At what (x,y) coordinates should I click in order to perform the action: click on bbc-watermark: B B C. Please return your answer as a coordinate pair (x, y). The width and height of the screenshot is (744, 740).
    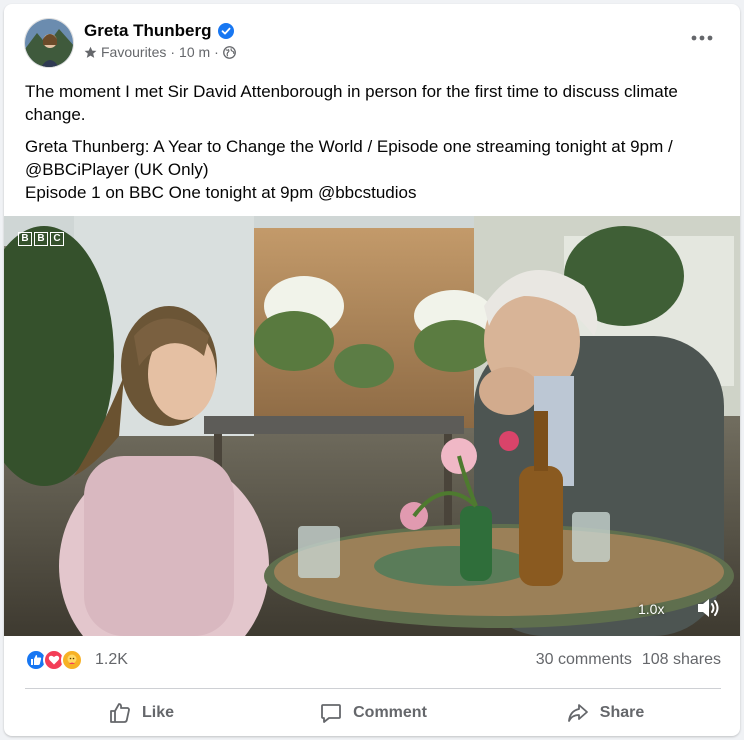
    Looking at the image, I should click on (41, 239).